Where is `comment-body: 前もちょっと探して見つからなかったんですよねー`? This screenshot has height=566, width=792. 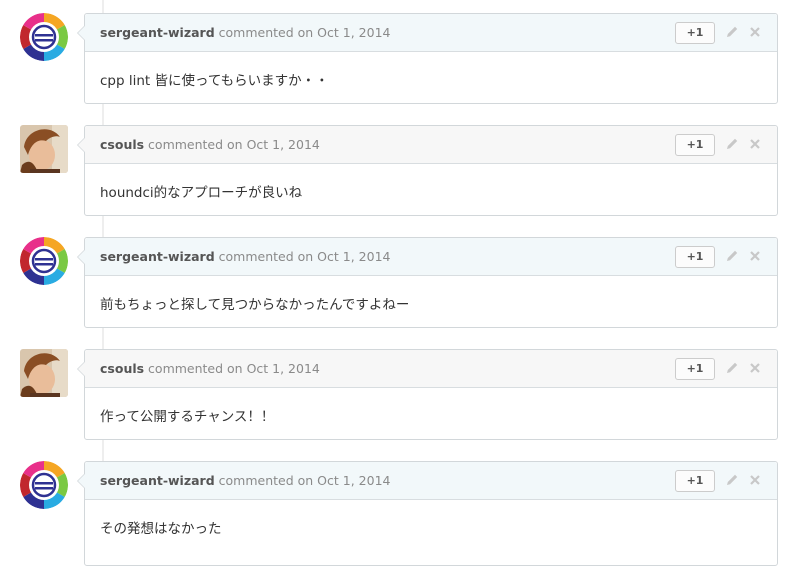 comment-body: 前もちょっと探して見つからなかったんですよねー is located at coordinates (255, 305).